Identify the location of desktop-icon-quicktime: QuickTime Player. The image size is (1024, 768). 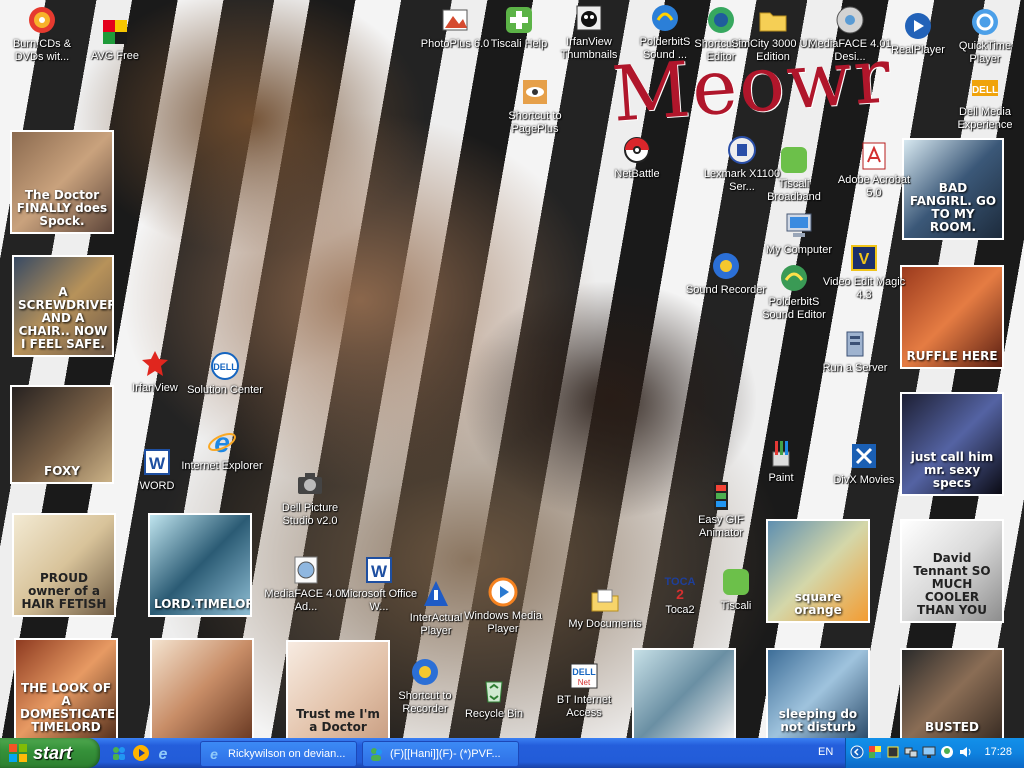
(983, 36).